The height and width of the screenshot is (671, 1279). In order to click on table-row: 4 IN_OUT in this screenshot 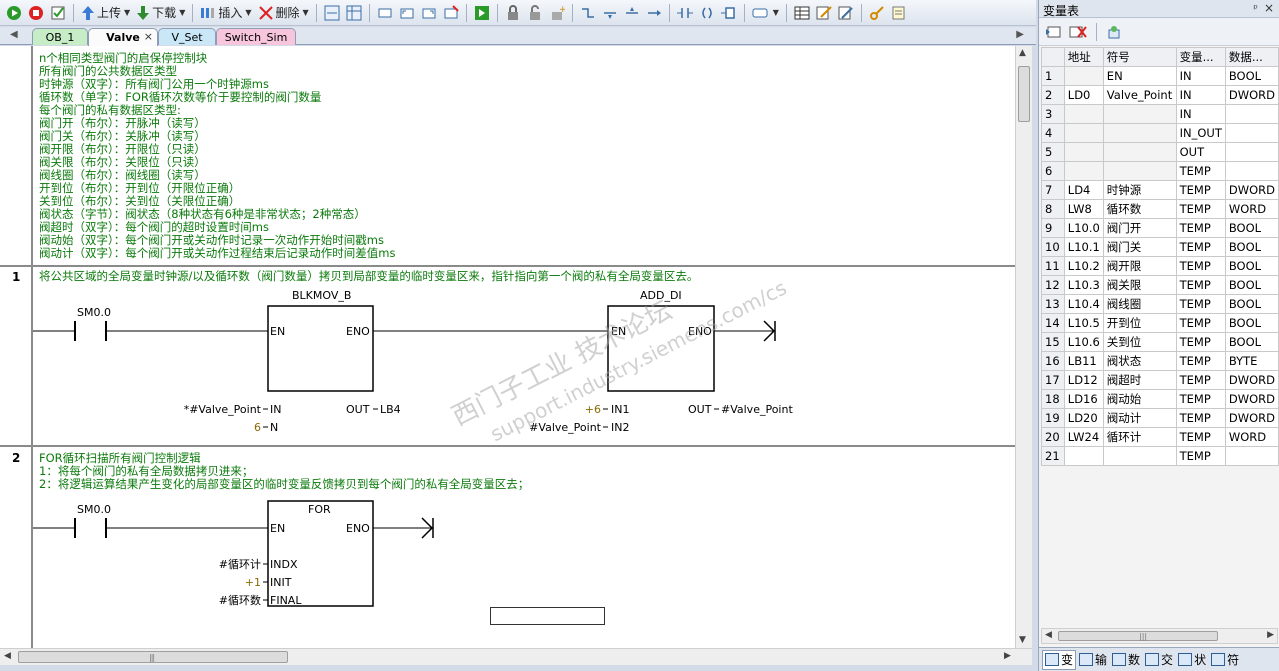, I will do `click(1160, 133)`.